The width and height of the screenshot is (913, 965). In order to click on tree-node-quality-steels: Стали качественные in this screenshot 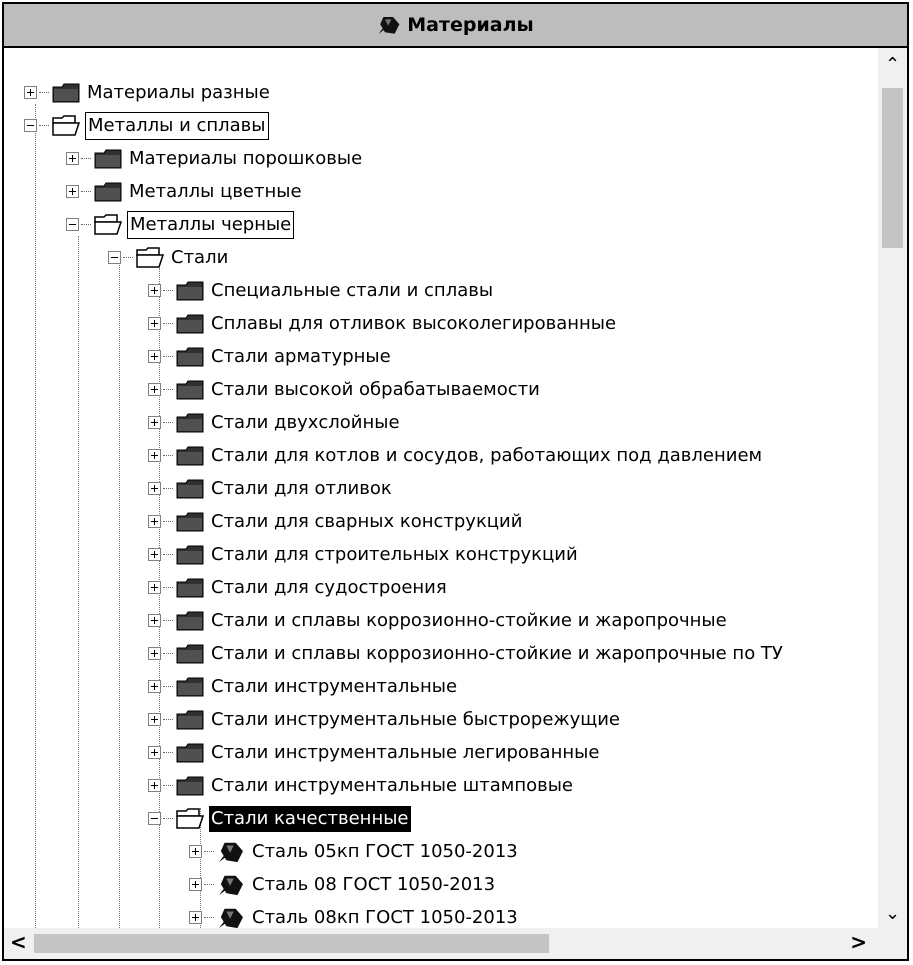, I will do `click(279, 818)`.